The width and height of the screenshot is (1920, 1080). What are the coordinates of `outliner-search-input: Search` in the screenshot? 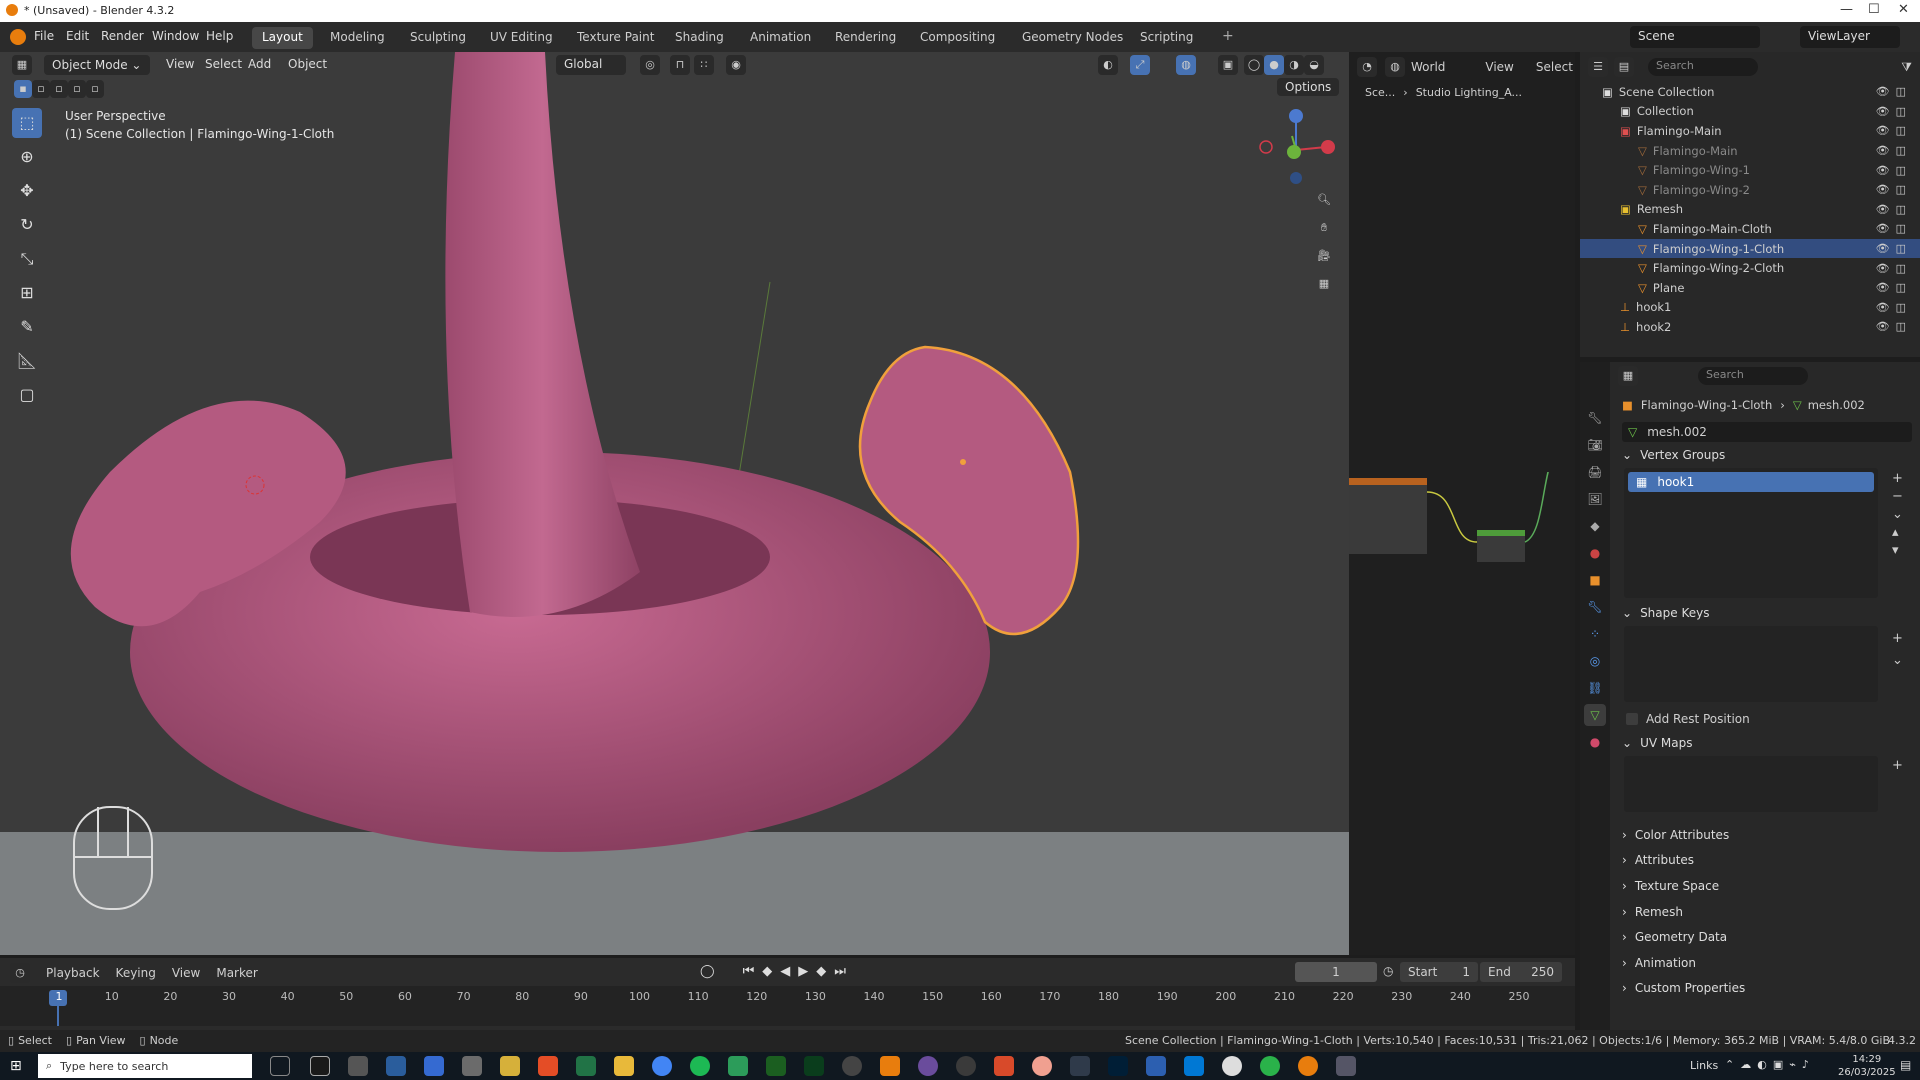 It's located at (1703, 67).